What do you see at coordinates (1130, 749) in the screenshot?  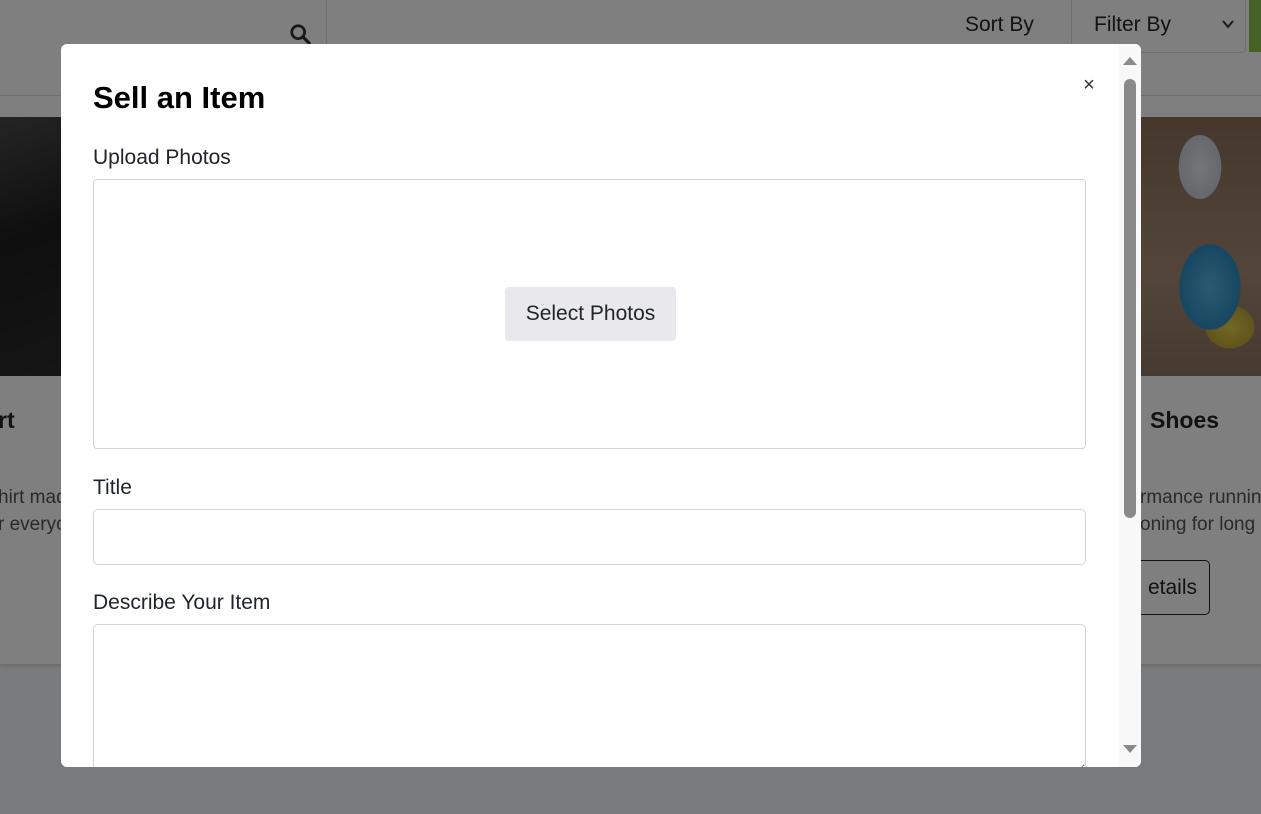 I see `scroll-down-arrow-icon` at bounding box center [1130, 749].